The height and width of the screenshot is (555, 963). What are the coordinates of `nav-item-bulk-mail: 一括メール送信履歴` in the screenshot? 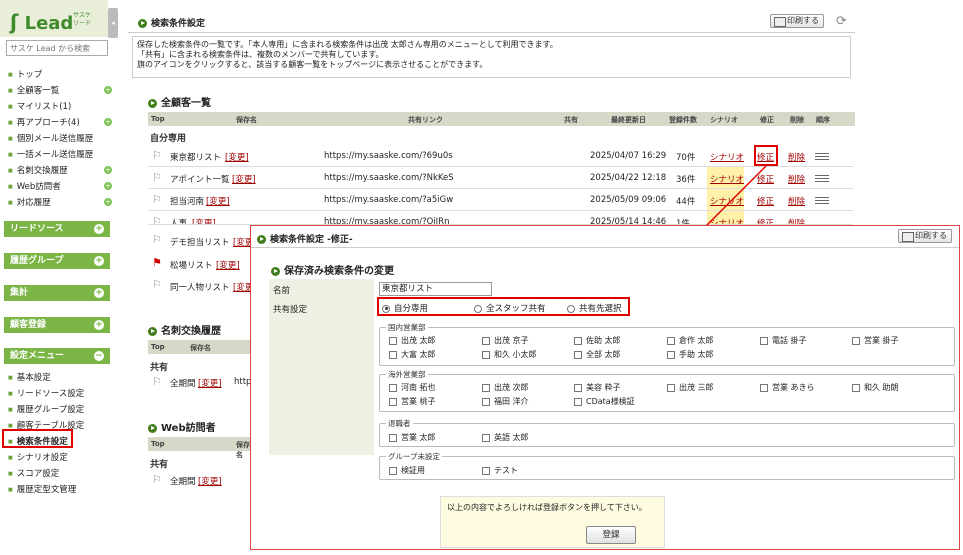 It's located at (51, 154).